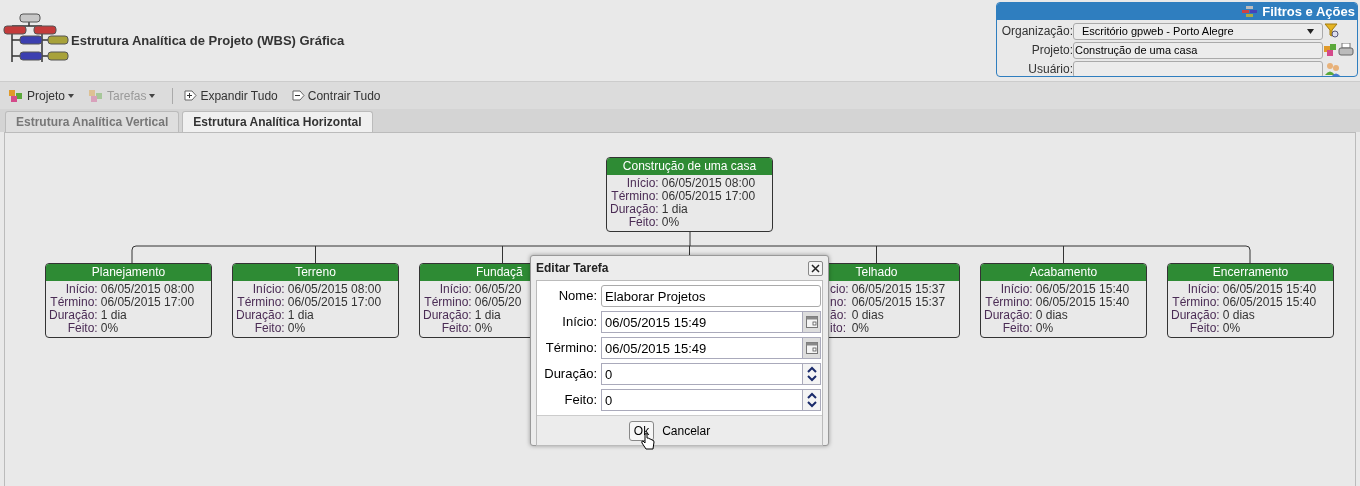  What do you see at coordinates (1063, 272) in the screenshot?
I see `node-title: Acabamento` at bounding box center [1063, 272].